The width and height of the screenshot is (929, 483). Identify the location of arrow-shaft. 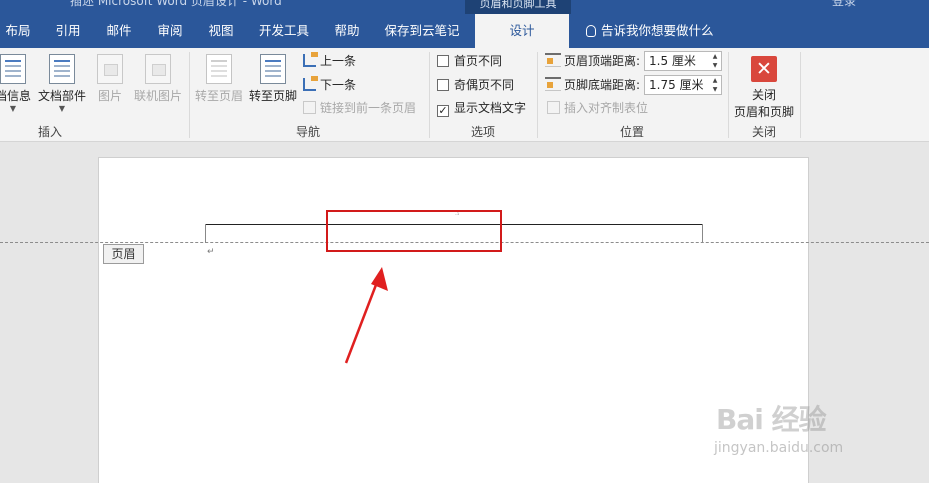
(362, 320).